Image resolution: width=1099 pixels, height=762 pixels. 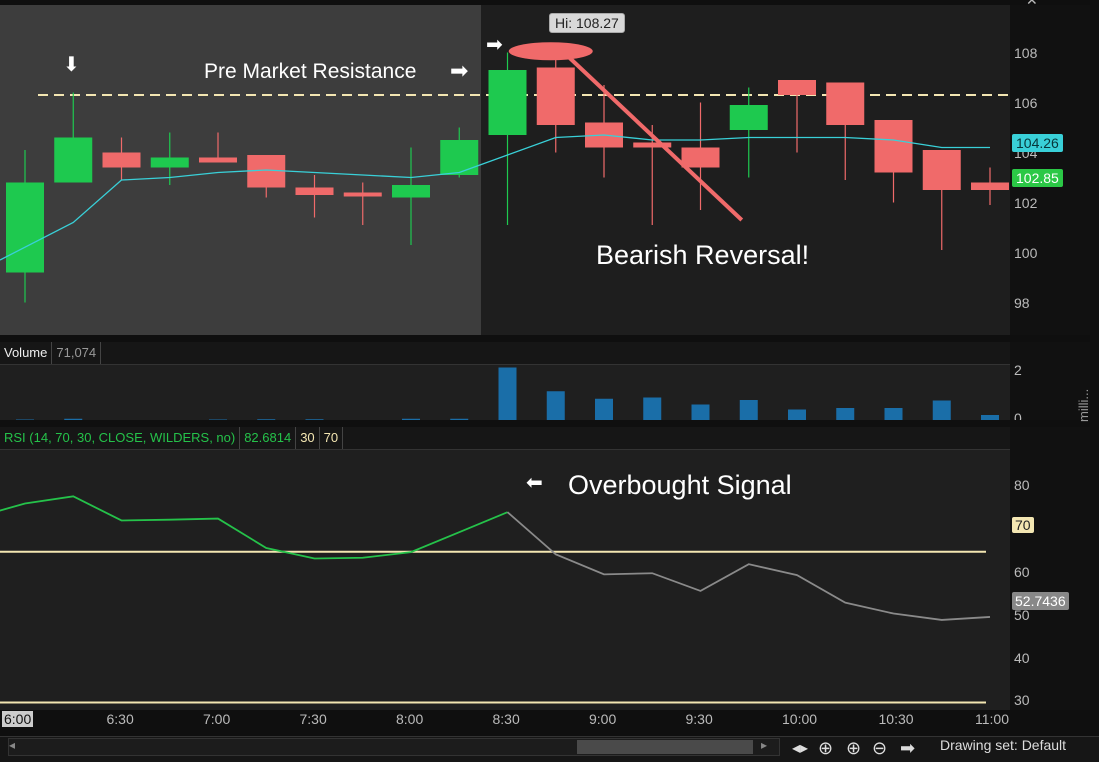 What do you see at coordinates (1023, 525) in the screenshot?
I see `rsi-level-tag: 70` at bounding box center [1023, 525].